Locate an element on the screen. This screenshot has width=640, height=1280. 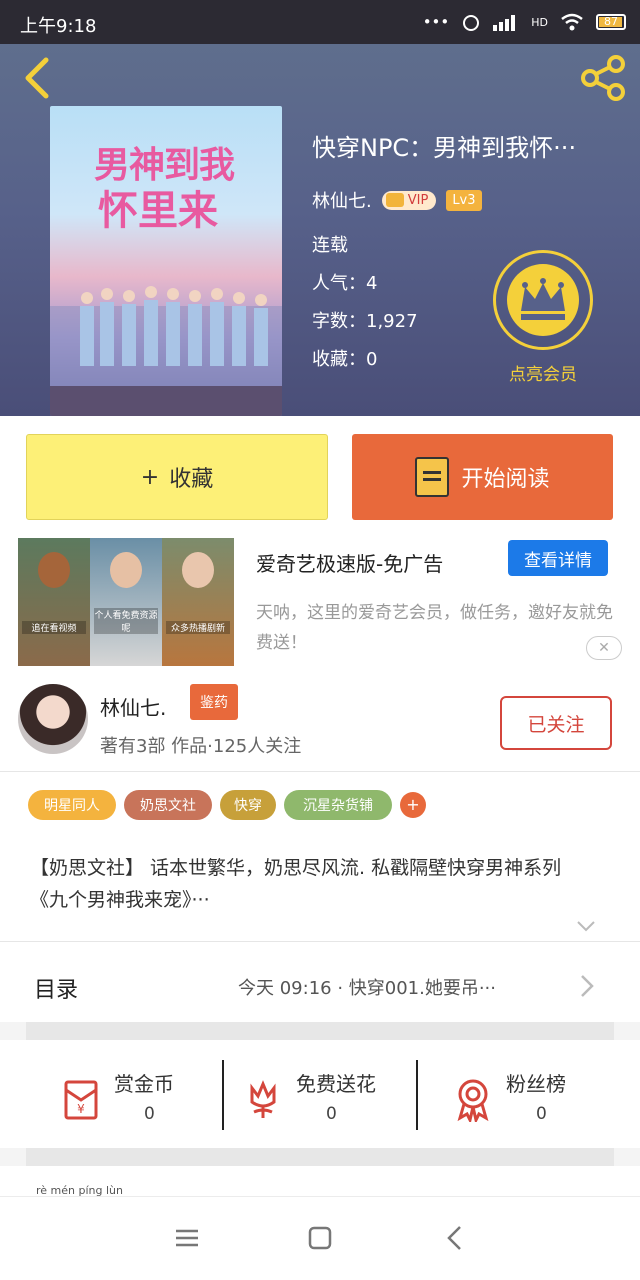
reward-flower-button: 免费送花 0 is located at coordinates (335, 1098).